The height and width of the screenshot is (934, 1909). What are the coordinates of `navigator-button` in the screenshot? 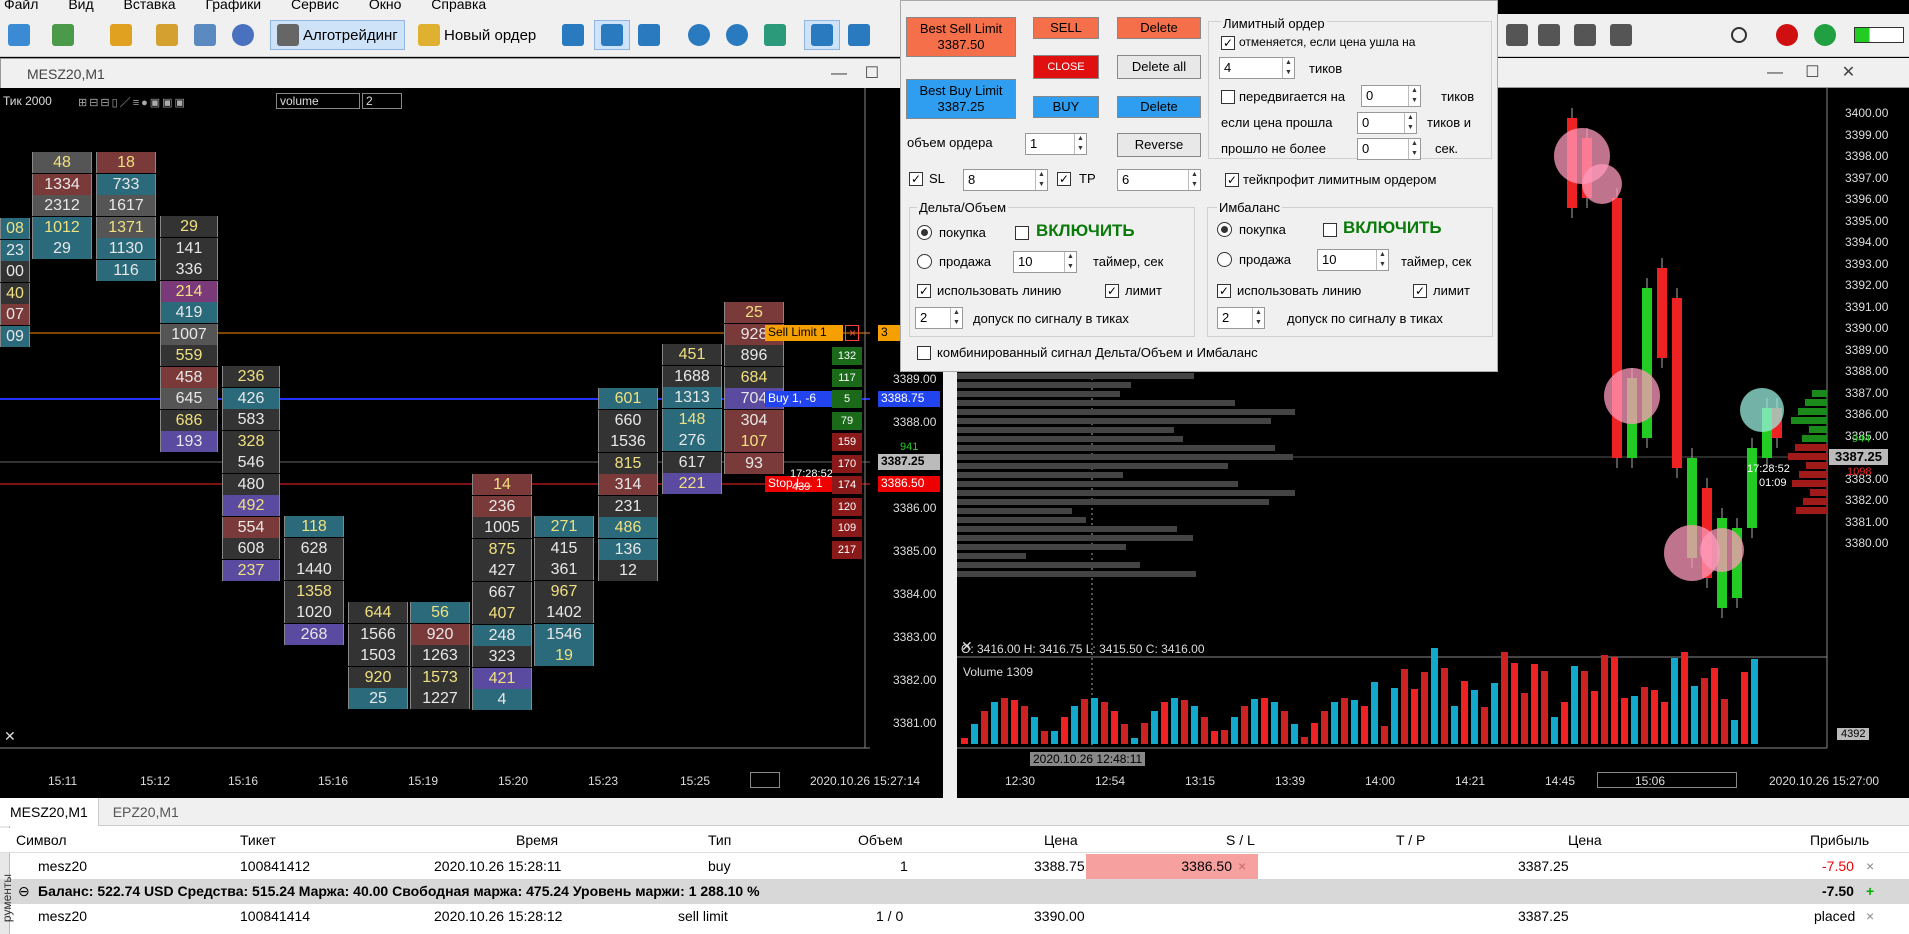 It's located at (167, 35).